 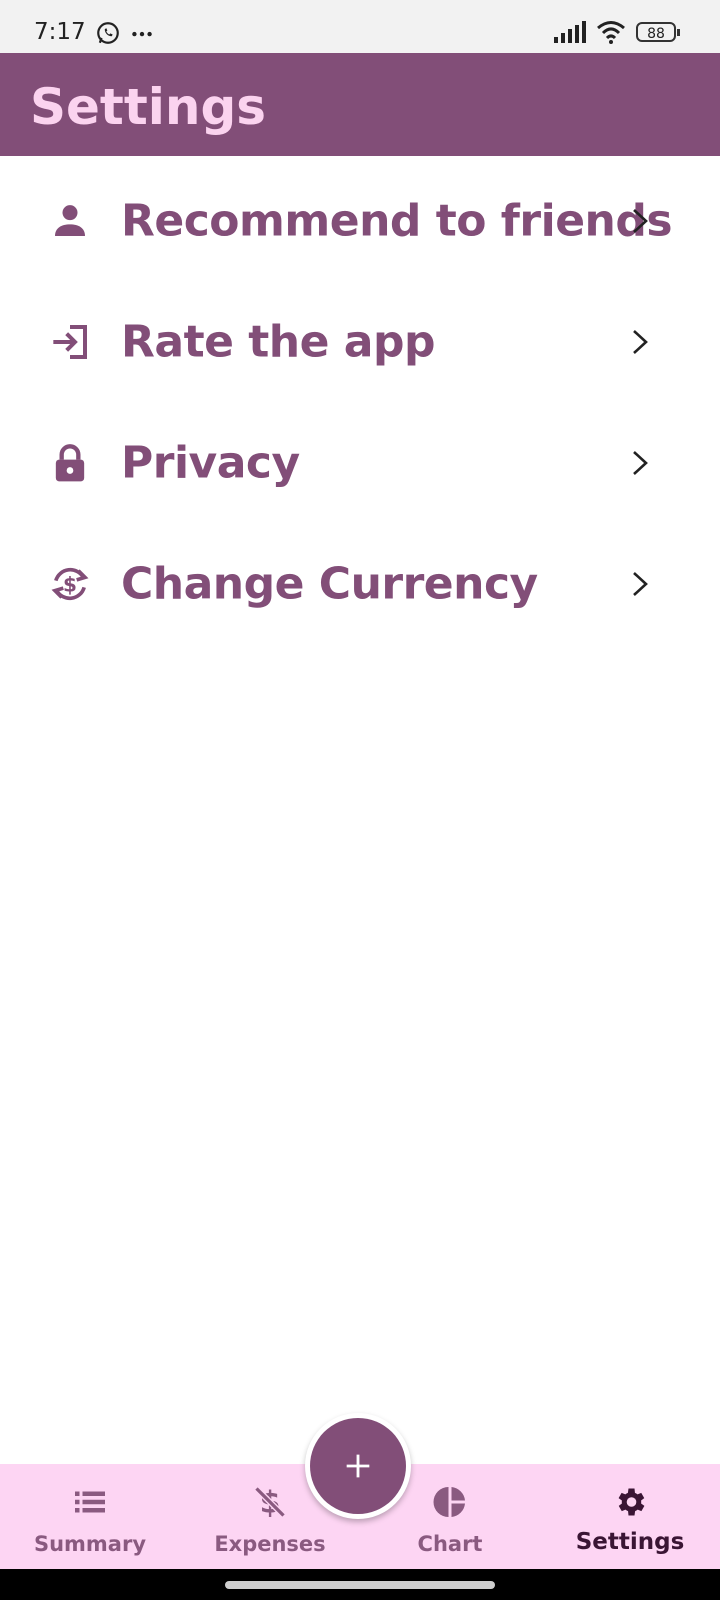 I want to click on nav-label: Expenses, so click(x=270, y=1544).